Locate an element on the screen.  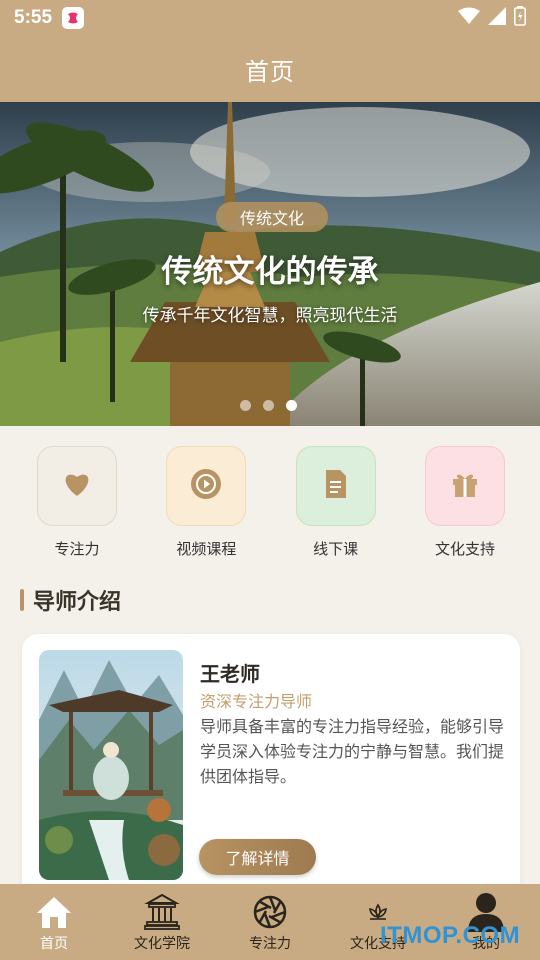
status-time: 5:55 is located at coordinates (33, 17).